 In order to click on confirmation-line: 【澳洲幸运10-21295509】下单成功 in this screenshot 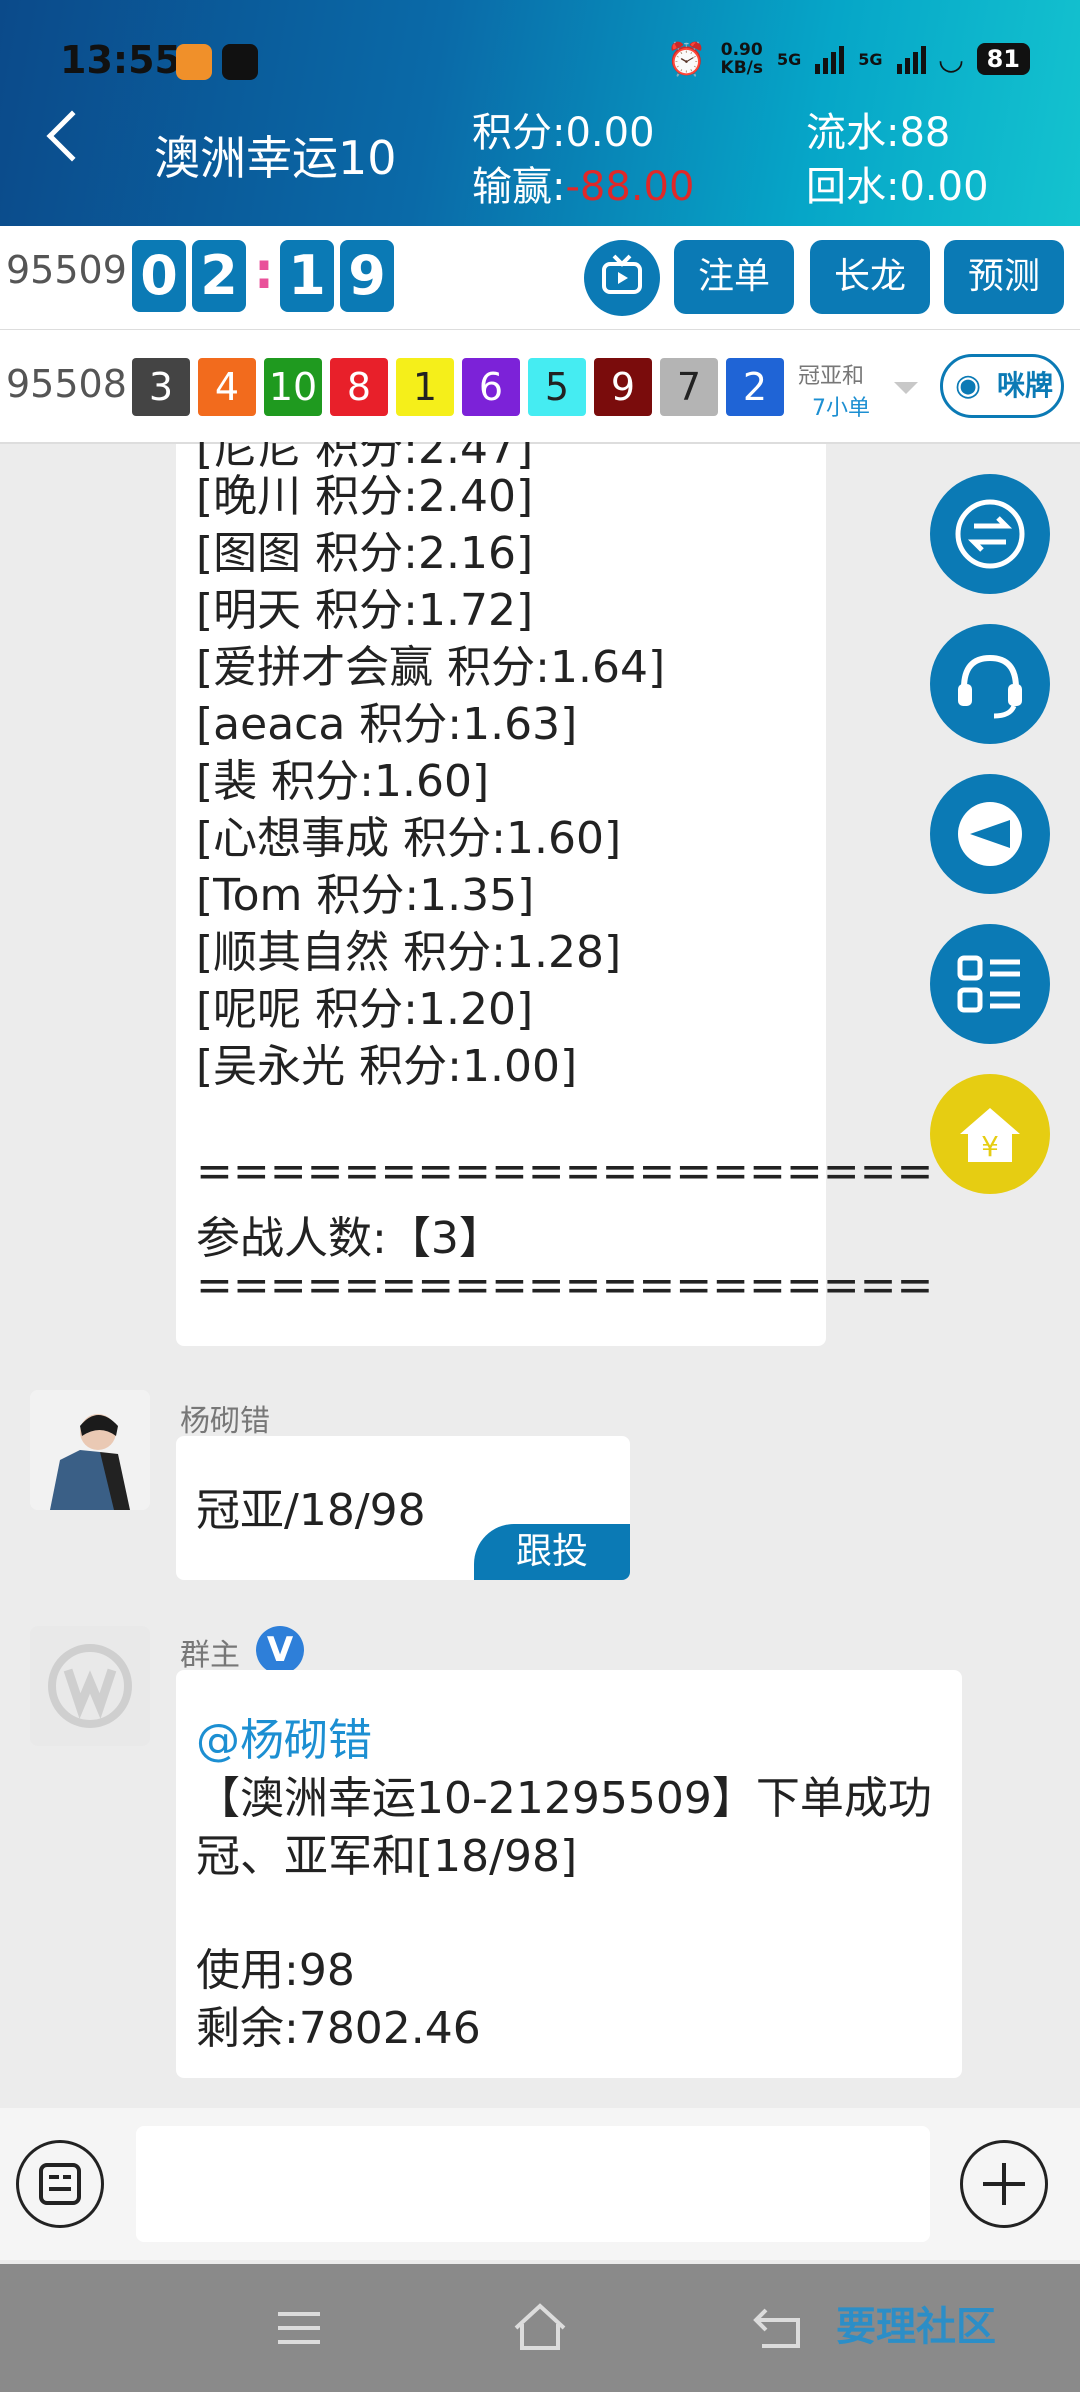, I will do `click(564, 1798)`.